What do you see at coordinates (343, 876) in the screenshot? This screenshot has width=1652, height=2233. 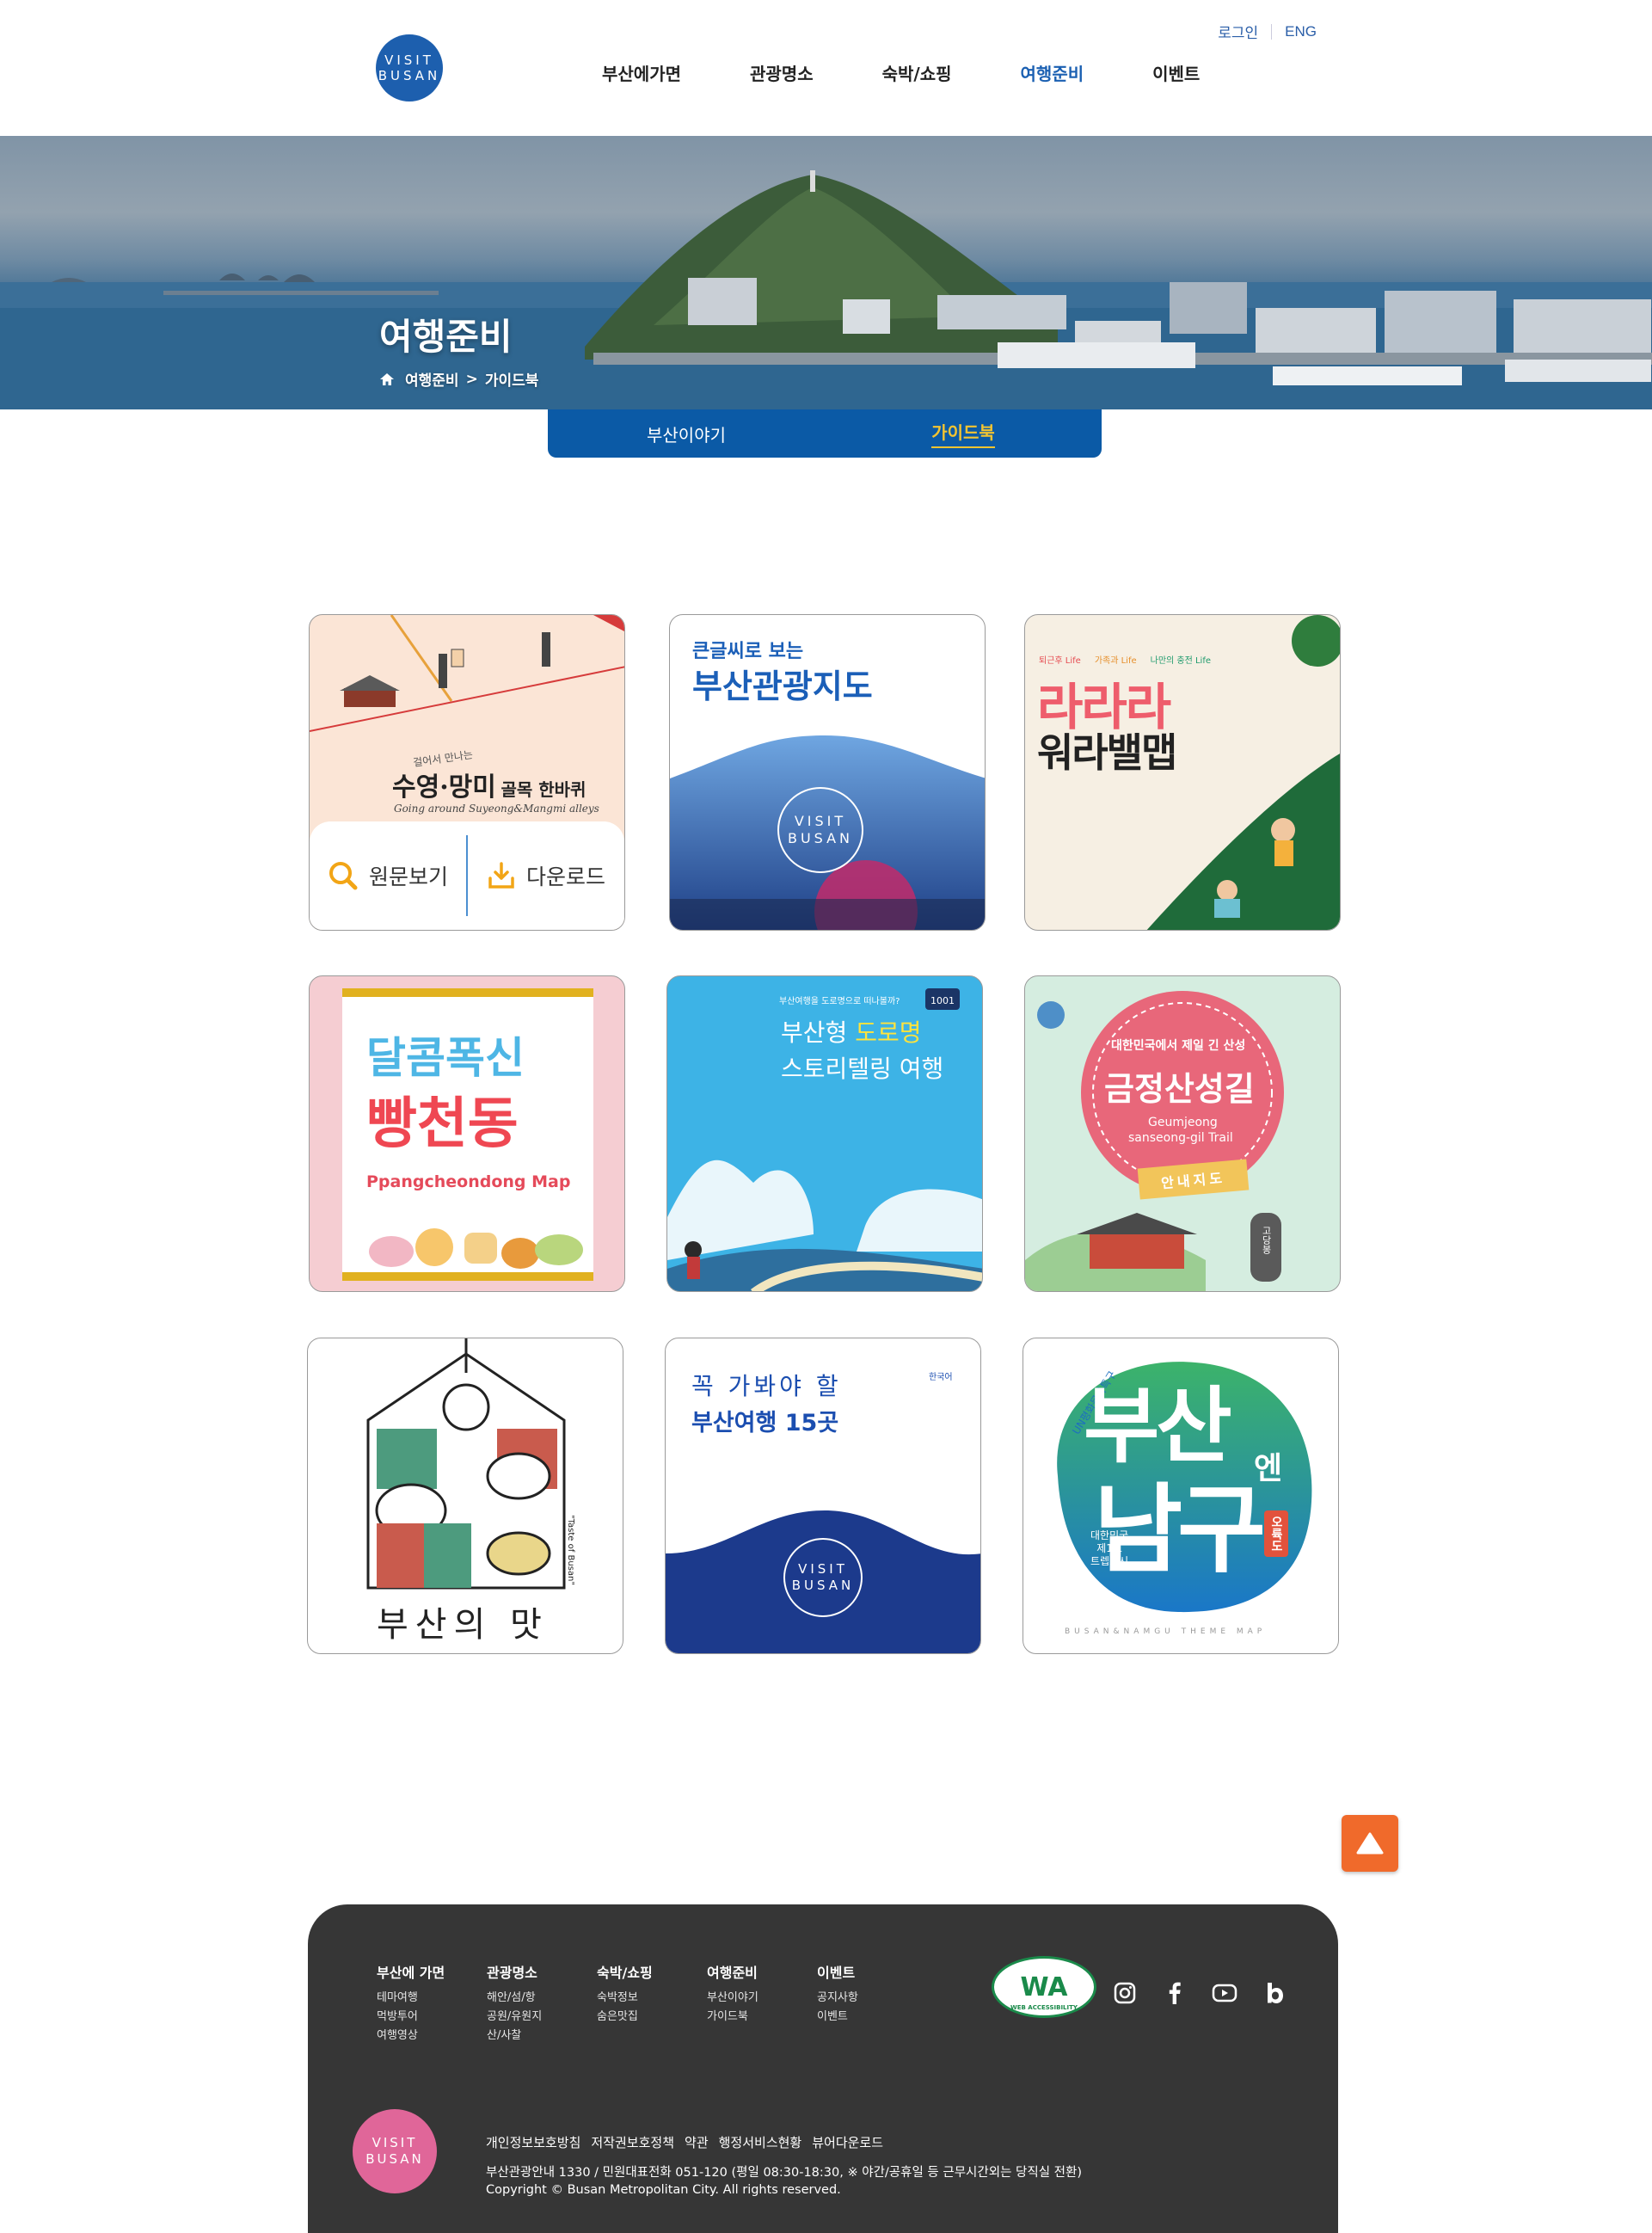 I see `search-icon` at bounding box center [343, 876].